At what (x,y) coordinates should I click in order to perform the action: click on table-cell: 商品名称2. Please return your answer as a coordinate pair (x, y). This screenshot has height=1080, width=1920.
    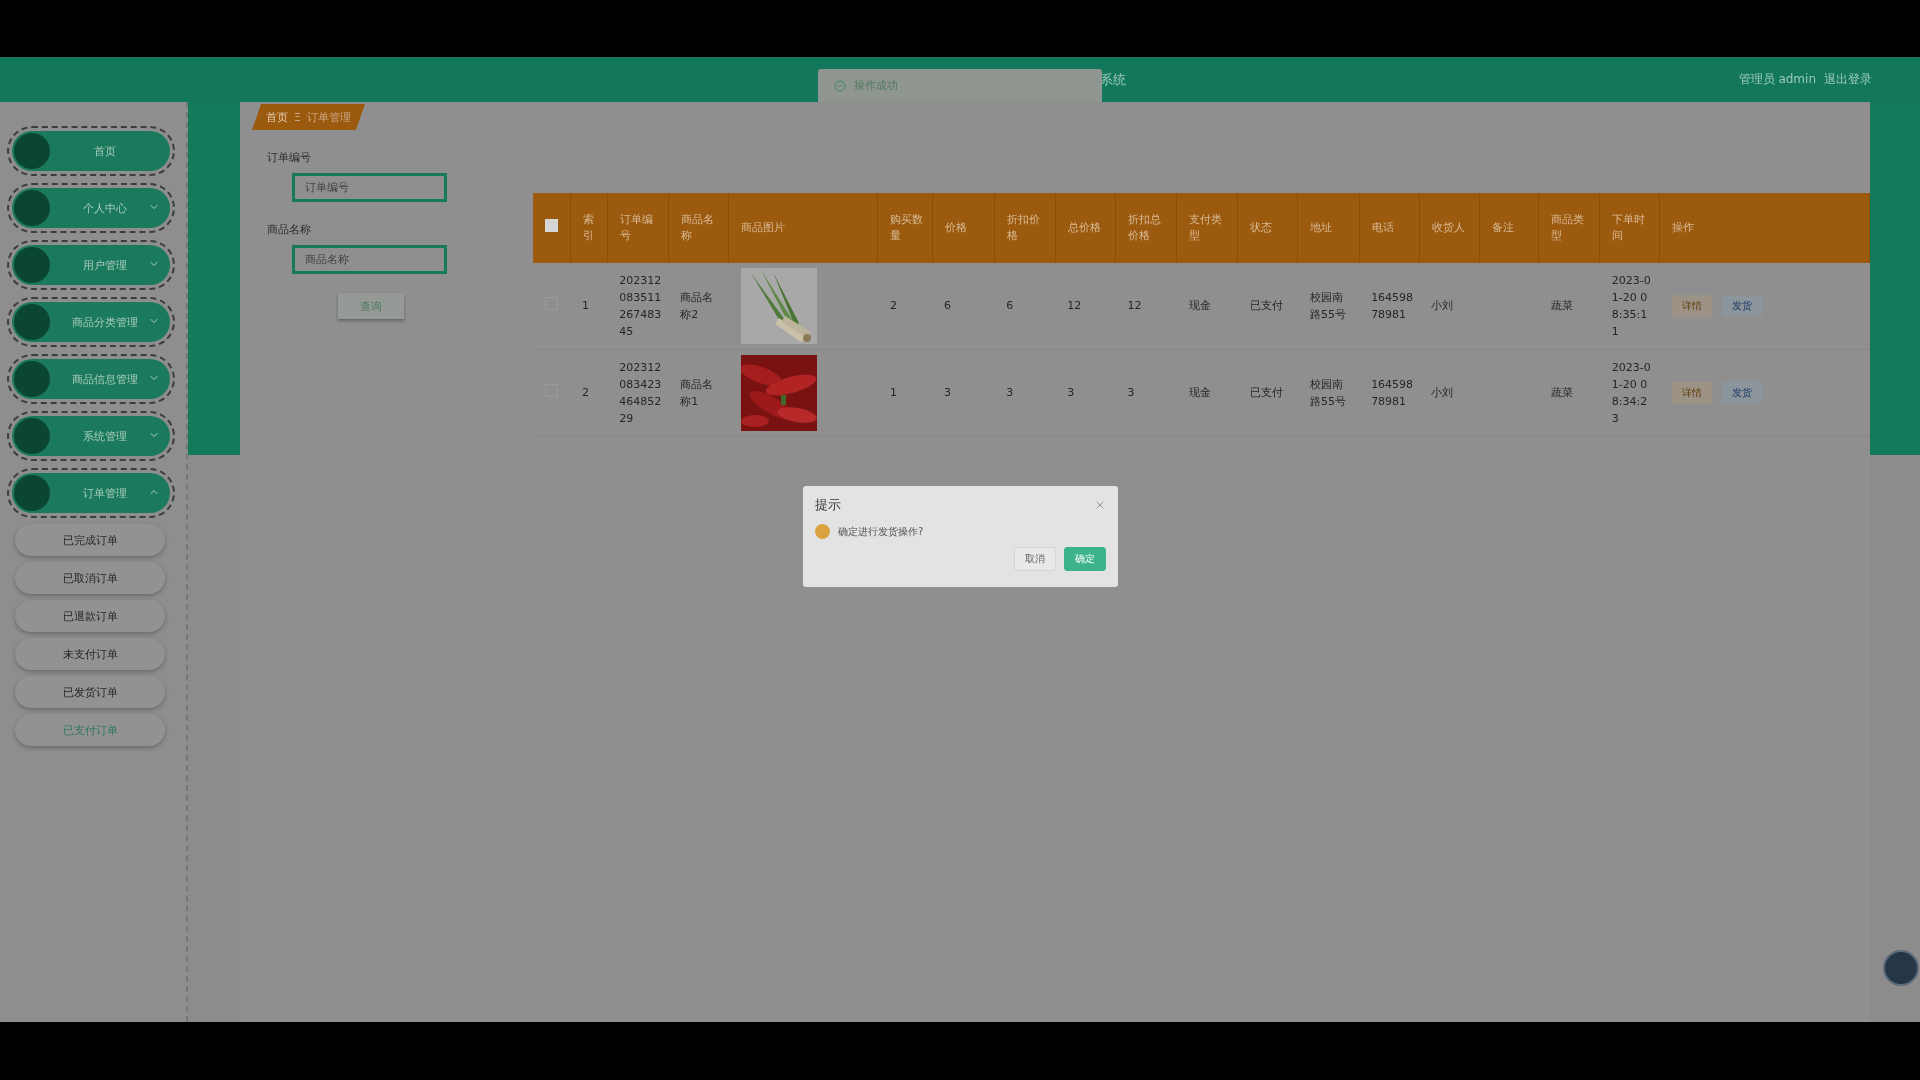
    Looking at the image, I should click on (698, 306).